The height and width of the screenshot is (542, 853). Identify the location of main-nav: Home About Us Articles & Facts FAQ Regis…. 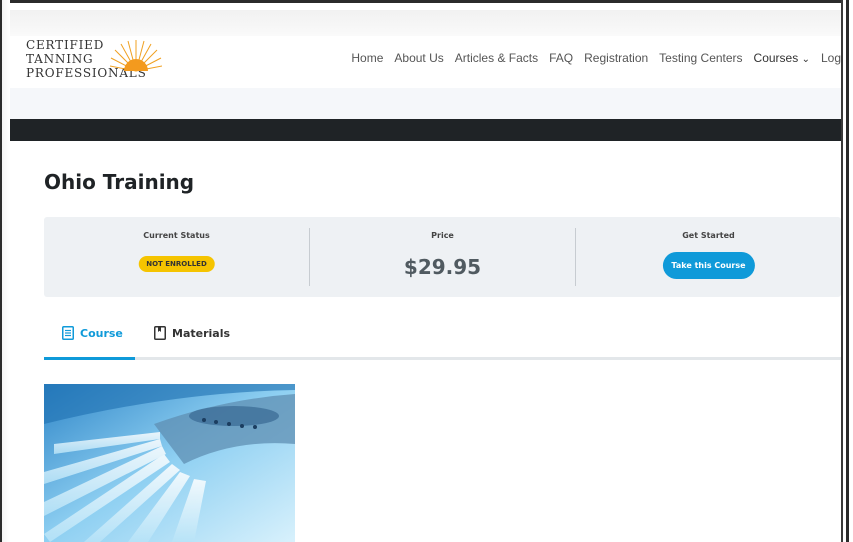
(590, 58).